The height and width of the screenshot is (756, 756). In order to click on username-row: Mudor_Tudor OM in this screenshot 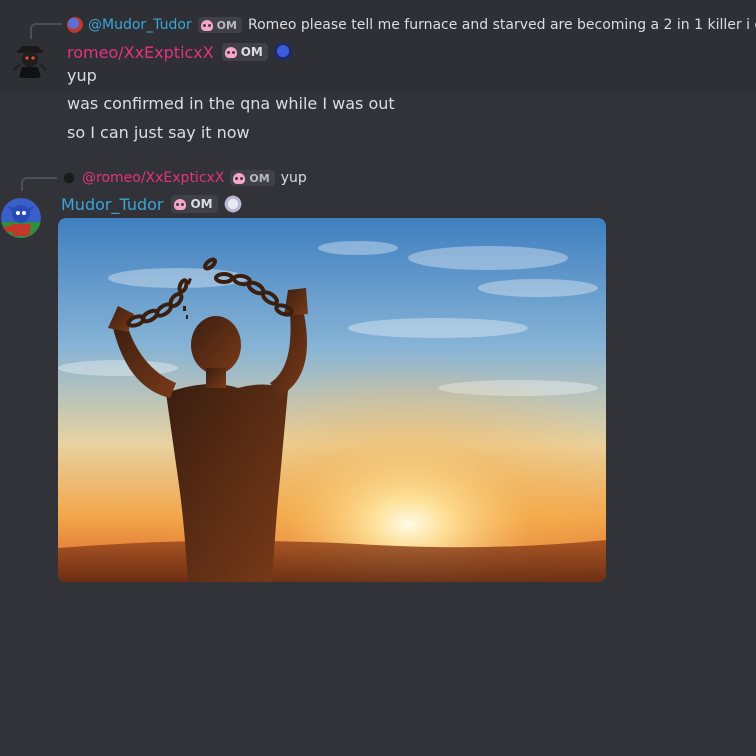, I will do `click(151, 204)`.